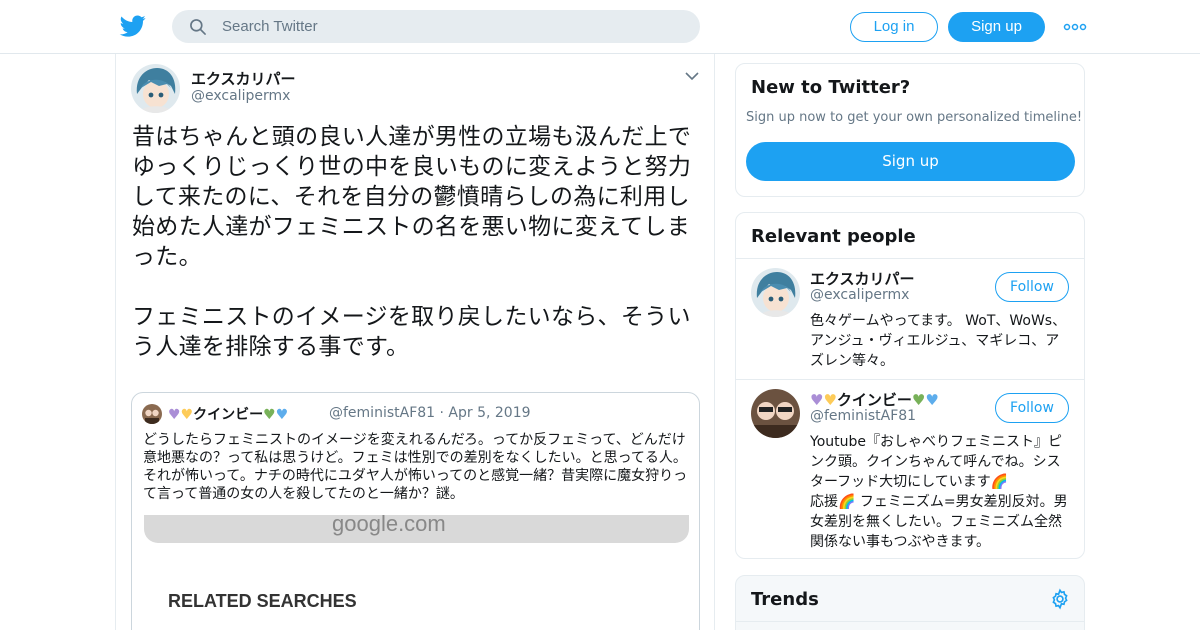  Describe the element at coordinates (389, 523) in the screenshot. I see `media-url-text: google.com` at that location.